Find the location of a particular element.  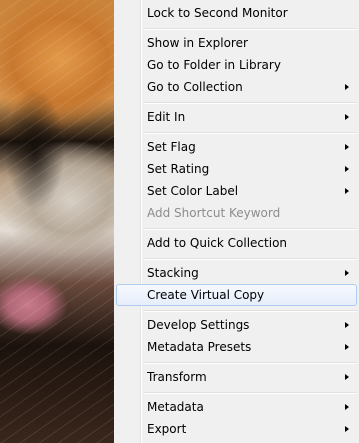

menu-item-label: Metadata is located at coordinates (175, 407).